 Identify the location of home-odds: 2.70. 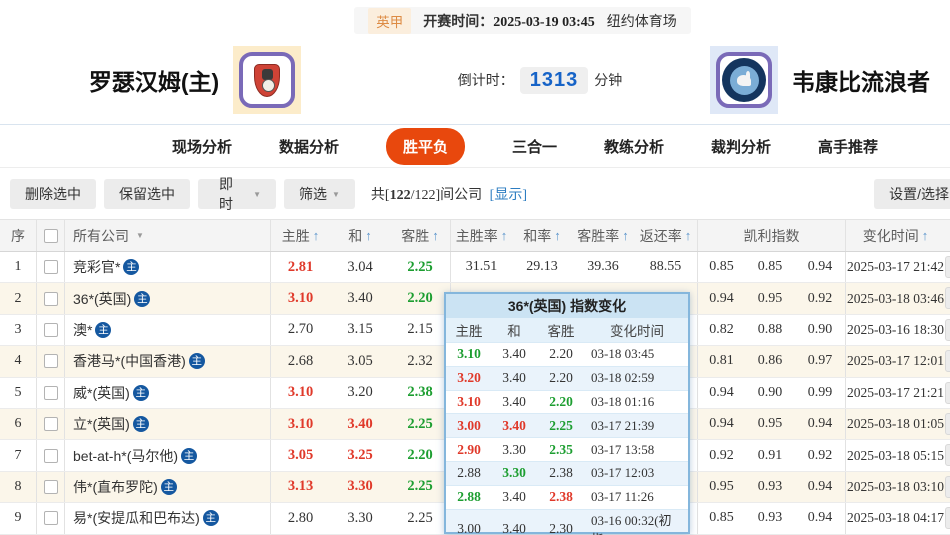
(300, 330).